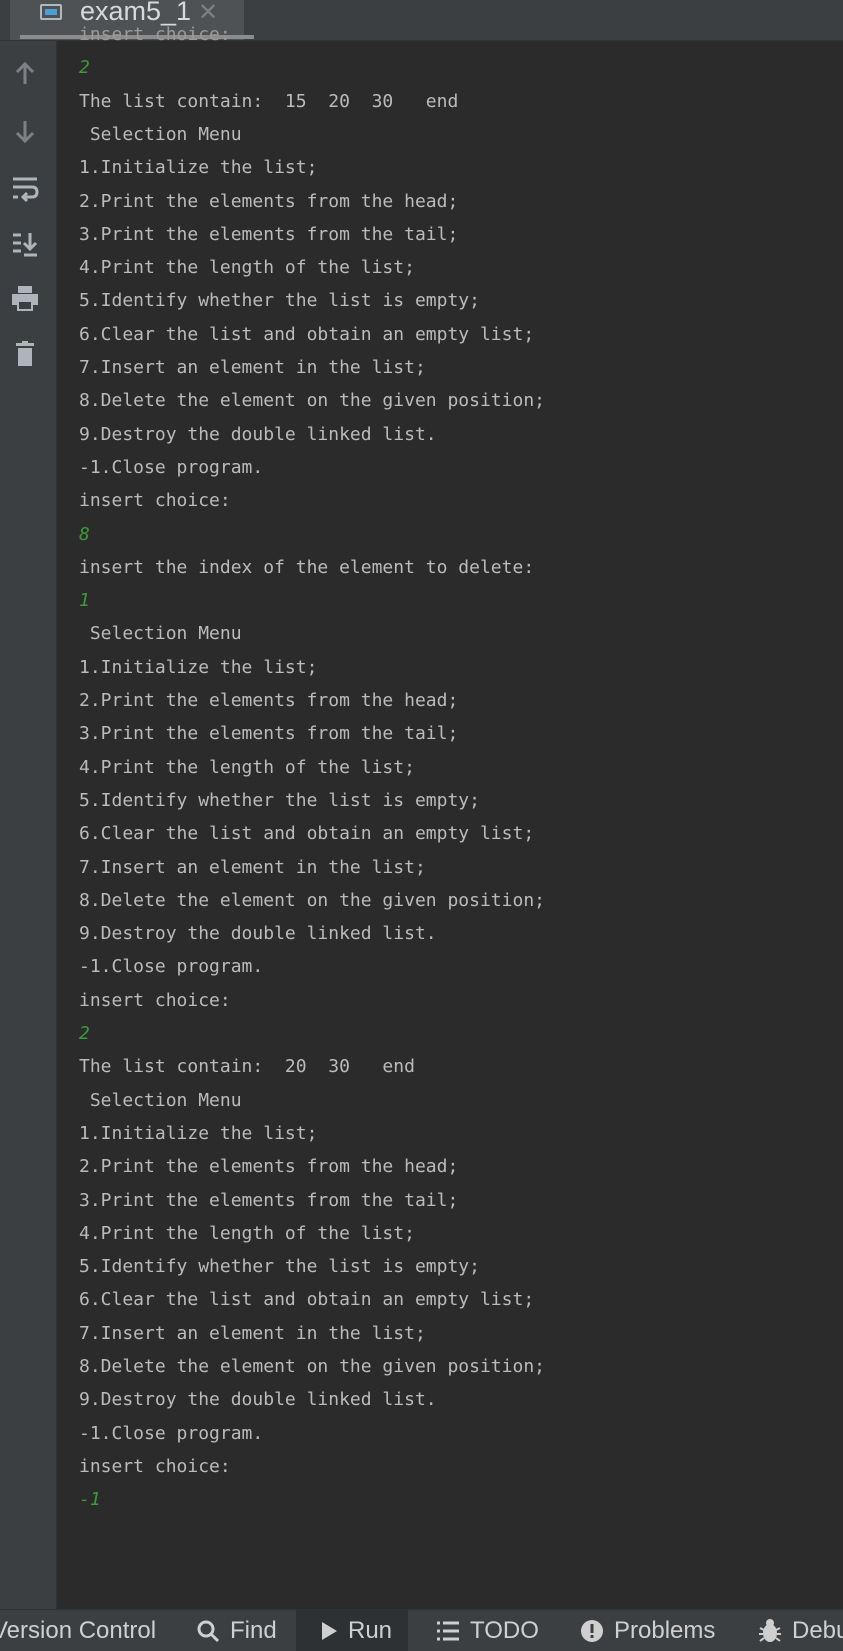 The width and height of the screenshot is (843, 1651). Describe the element at coordinates (25, 131) in the screenshot. I see `arrow-down-icon` at that location.